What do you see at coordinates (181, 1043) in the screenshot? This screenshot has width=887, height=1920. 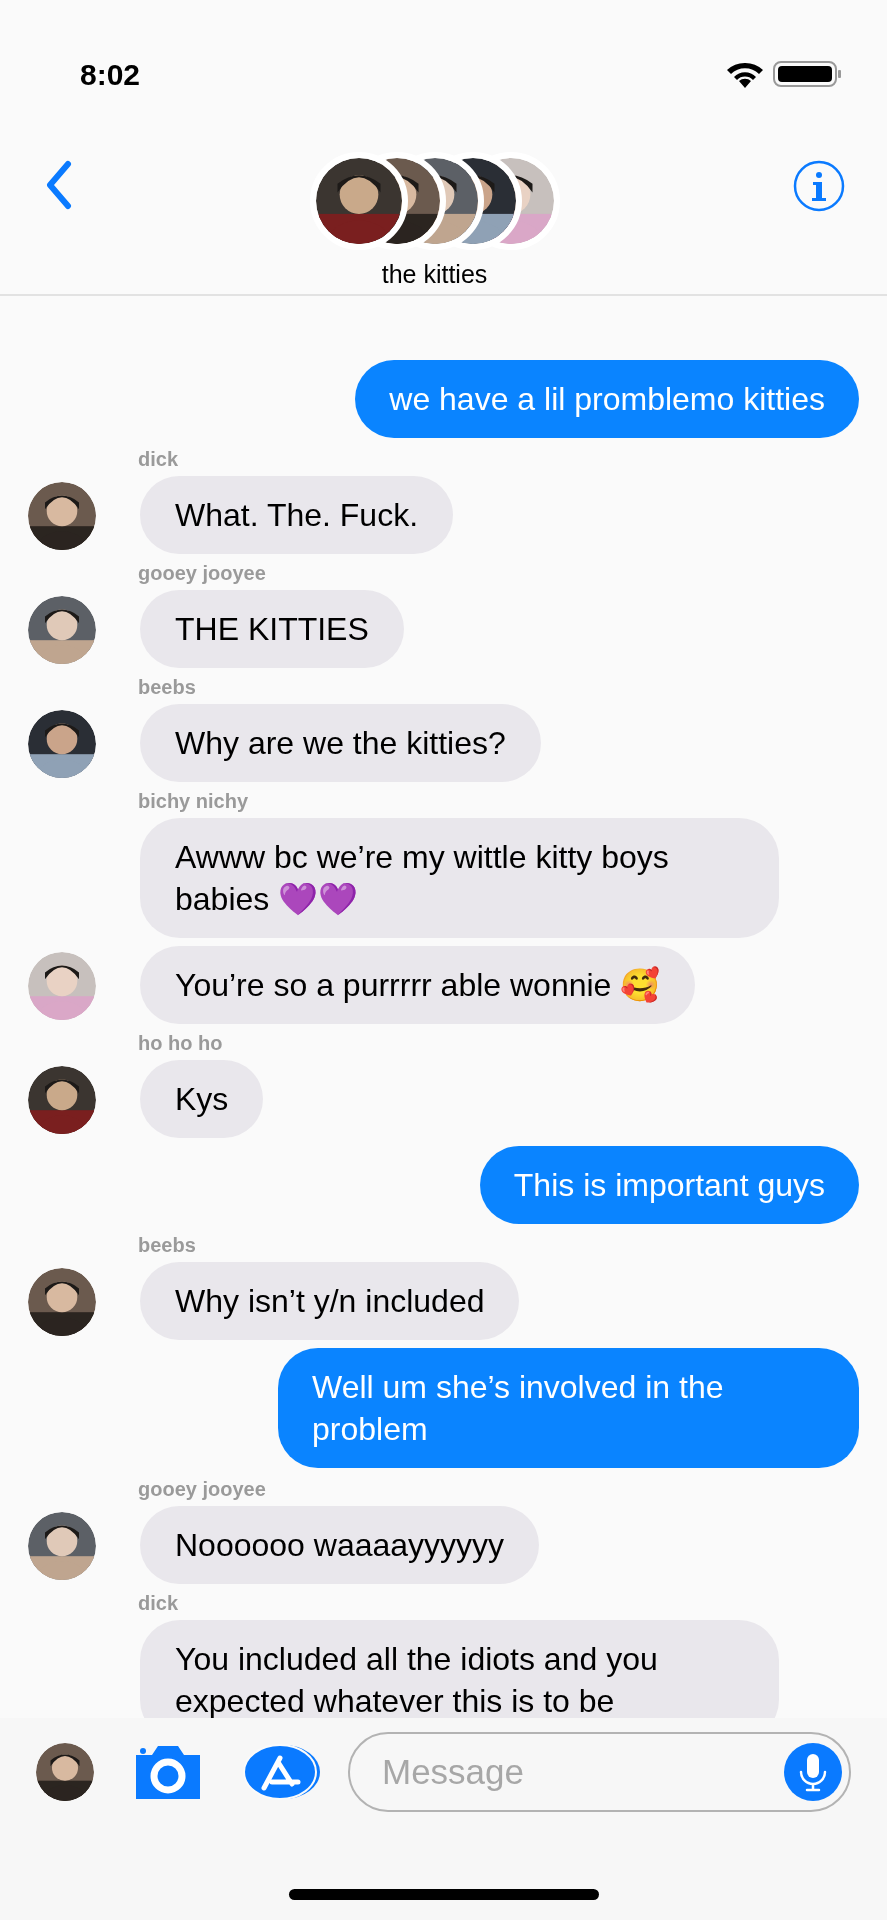 I see `sender-name: ho ho ho` at bounding box center [181, 1043].